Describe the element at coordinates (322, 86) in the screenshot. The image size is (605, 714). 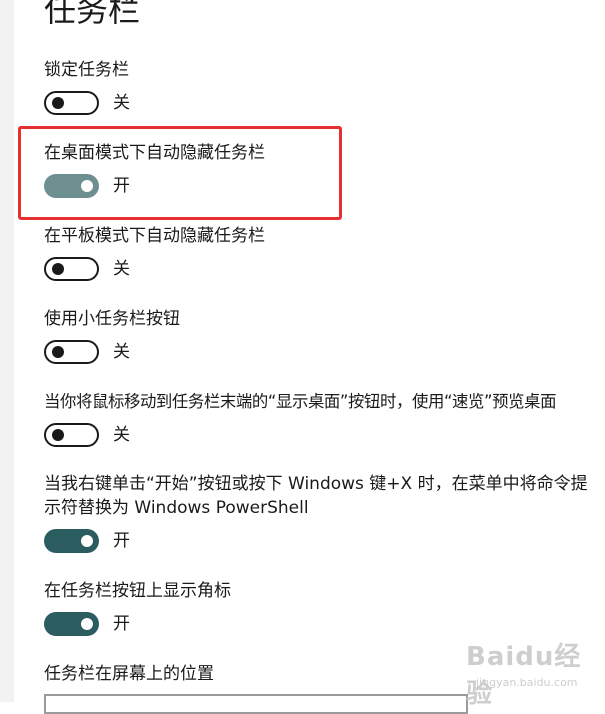
I see `setting-lock-taskbar: 锁定任务栏 关` at that location.